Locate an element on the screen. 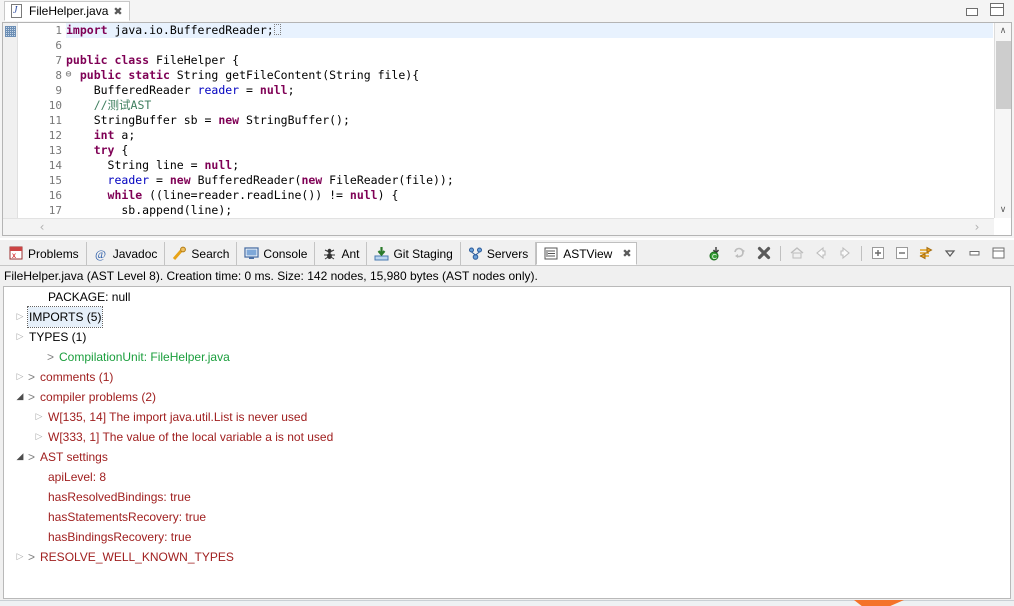  expand-all-button is located at coordinates (878, 253).